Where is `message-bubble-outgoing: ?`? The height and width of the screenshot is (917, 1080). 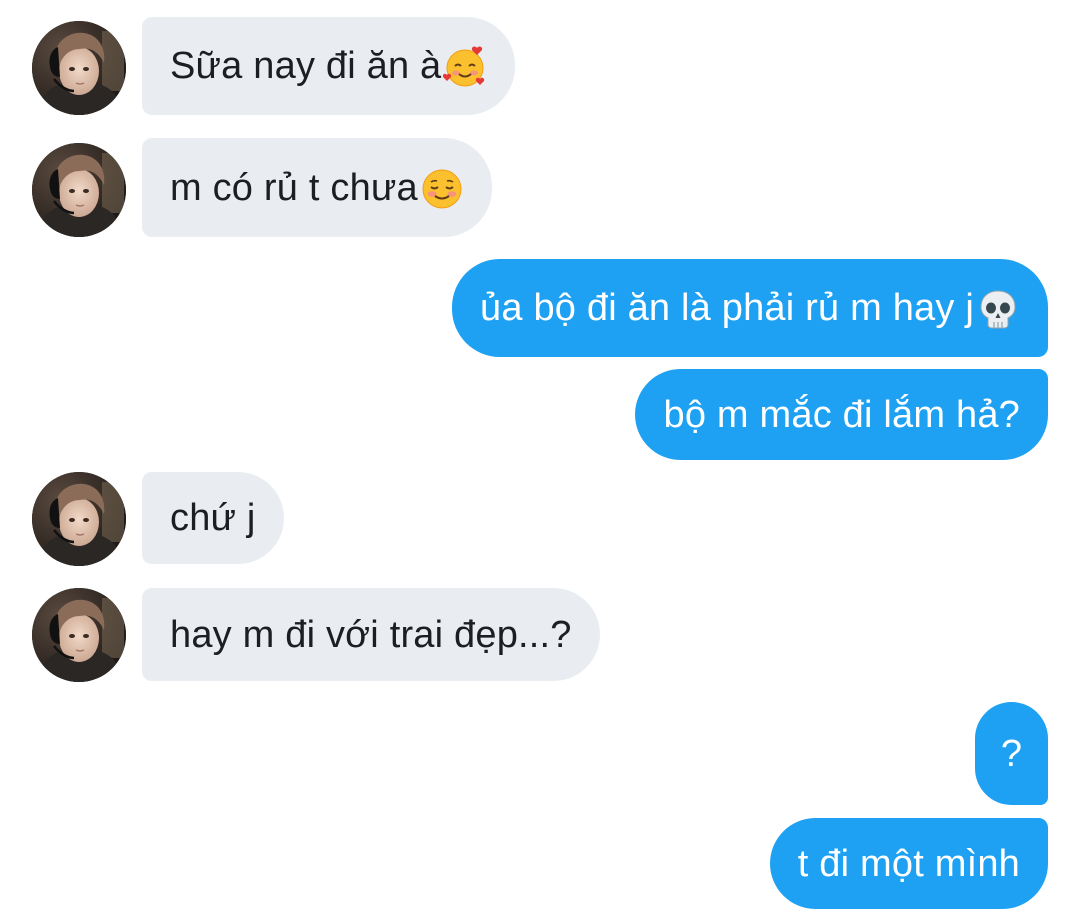 message-bubble-outgoing: ? is located at coordinates (1011, 753).